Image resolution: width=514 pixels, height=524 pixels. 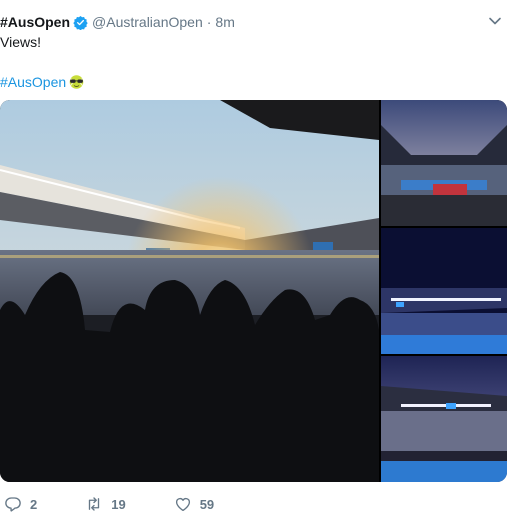 I want to click on tweet-hashtag-line: #AusOpen, so click(x=42, y=82).